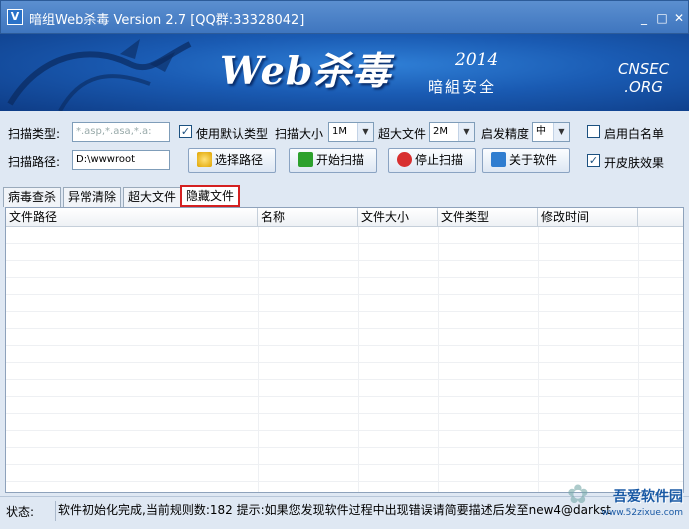 The image size is (689, 529). I want to click on watermark-name: 吾爱软件园, so click(648, 497).